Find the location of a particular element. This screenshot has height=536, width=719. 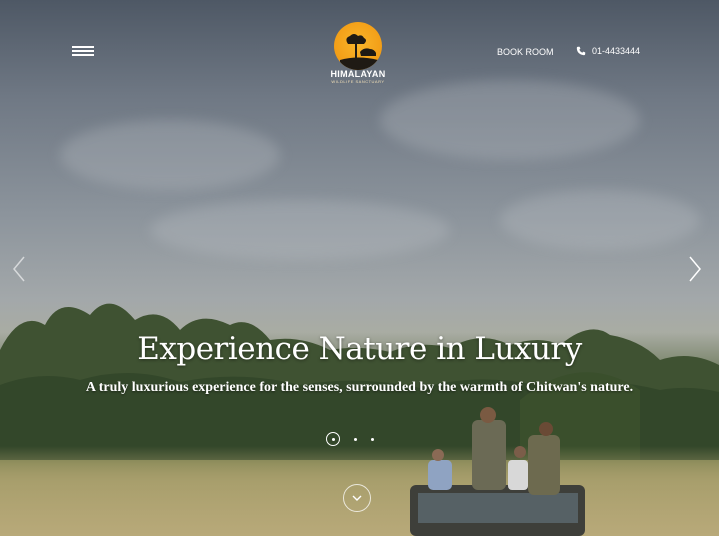

phone-link: 01-4433444 is located at coordinates (608, 51).